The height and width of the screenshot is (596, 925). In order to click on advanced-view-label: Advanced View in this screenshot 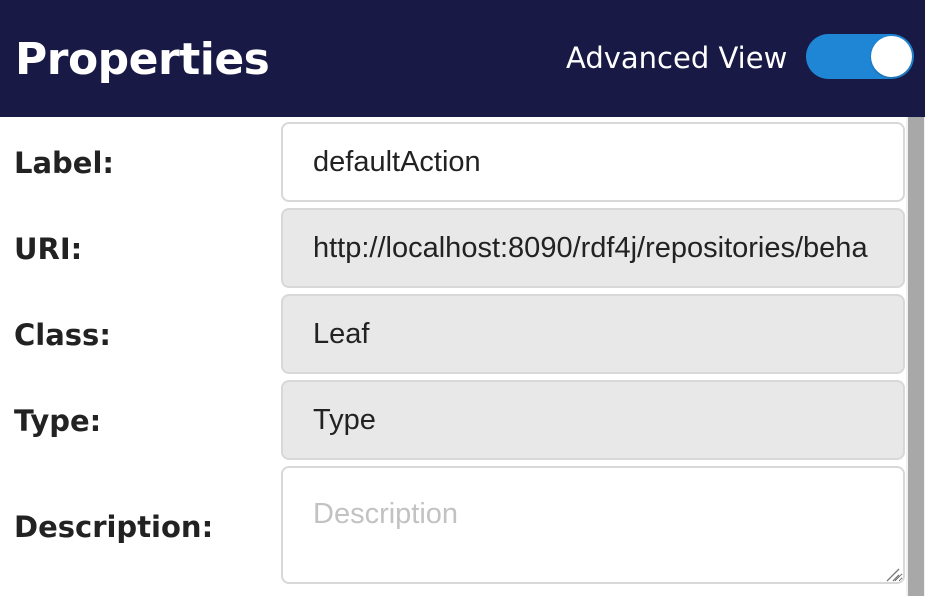, I will do `click(677, 58)`.